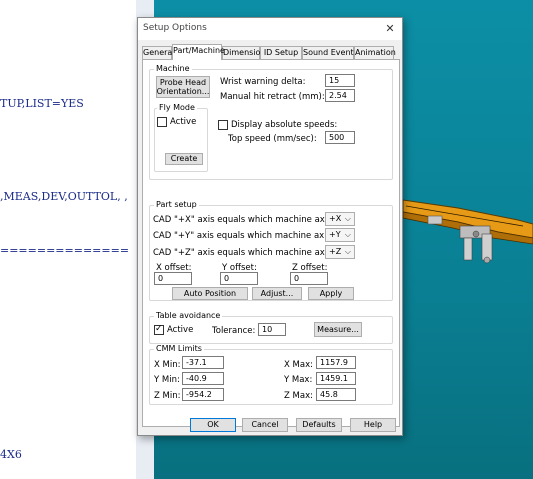  Describe the element at coordinates (239, 278) in the screenshot. I see `y-offset-input: 0` at that location.